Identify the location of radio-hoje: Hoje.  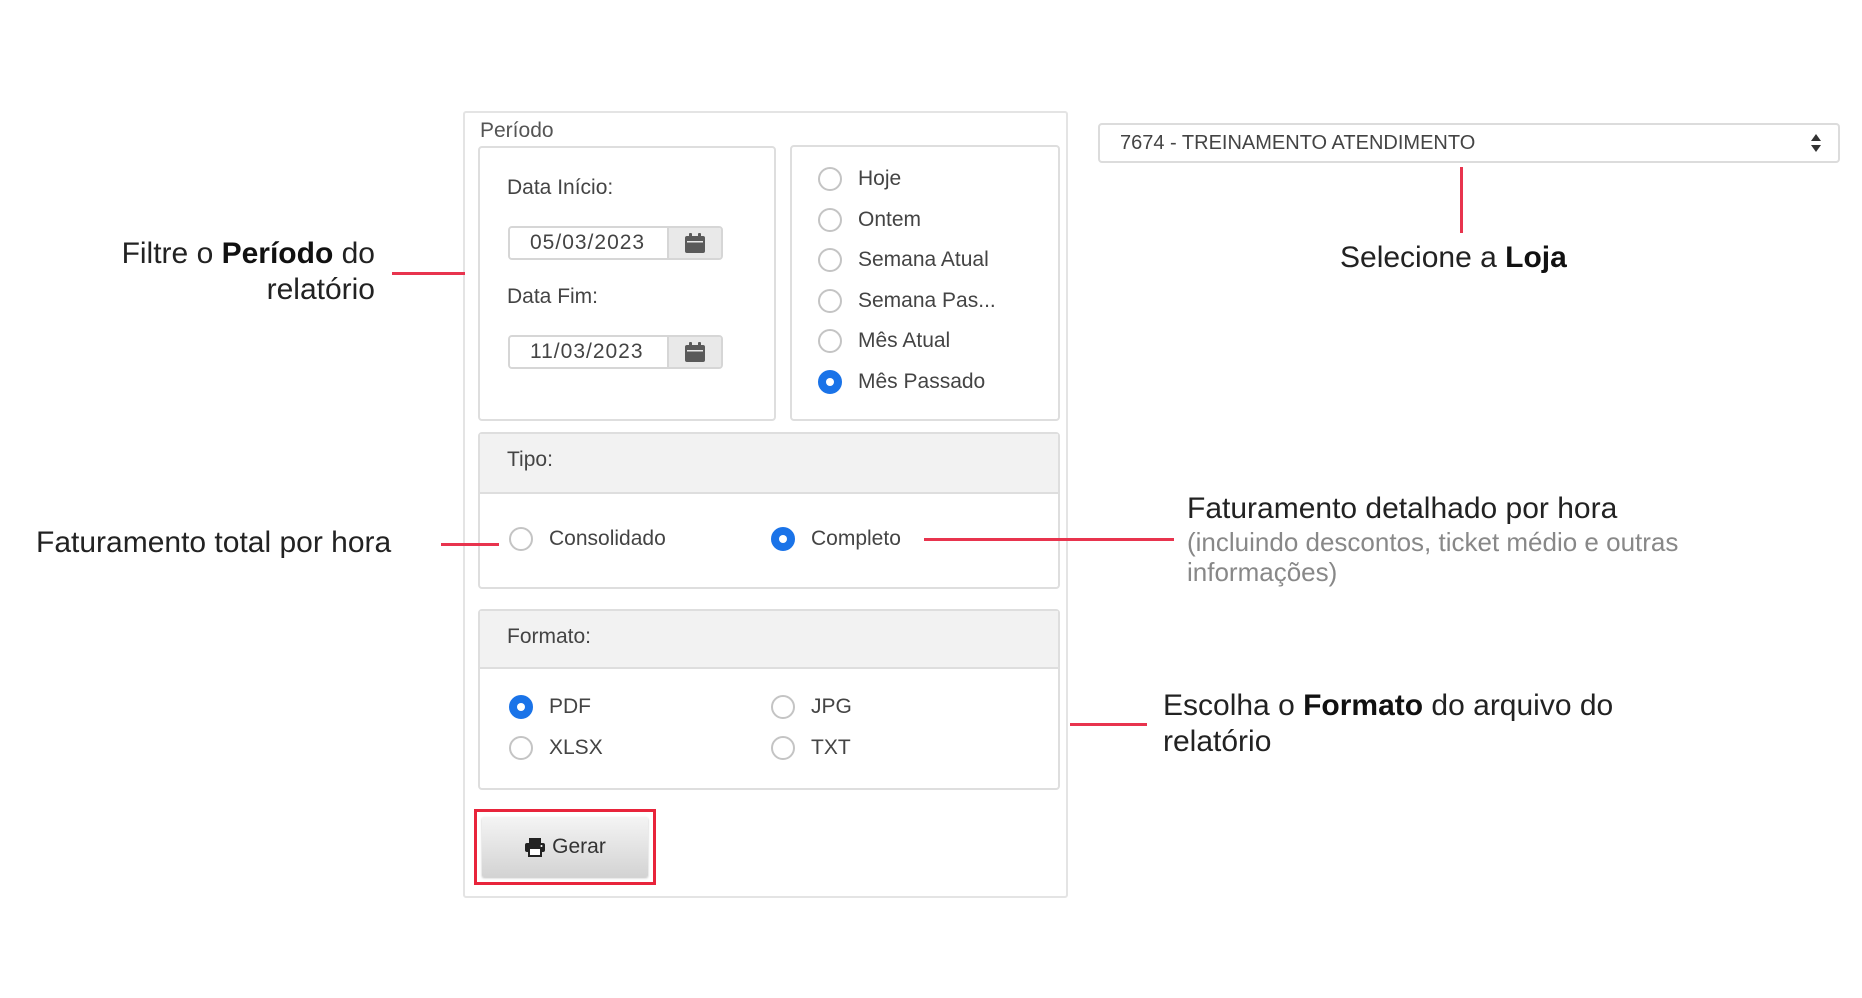
(859, 179).